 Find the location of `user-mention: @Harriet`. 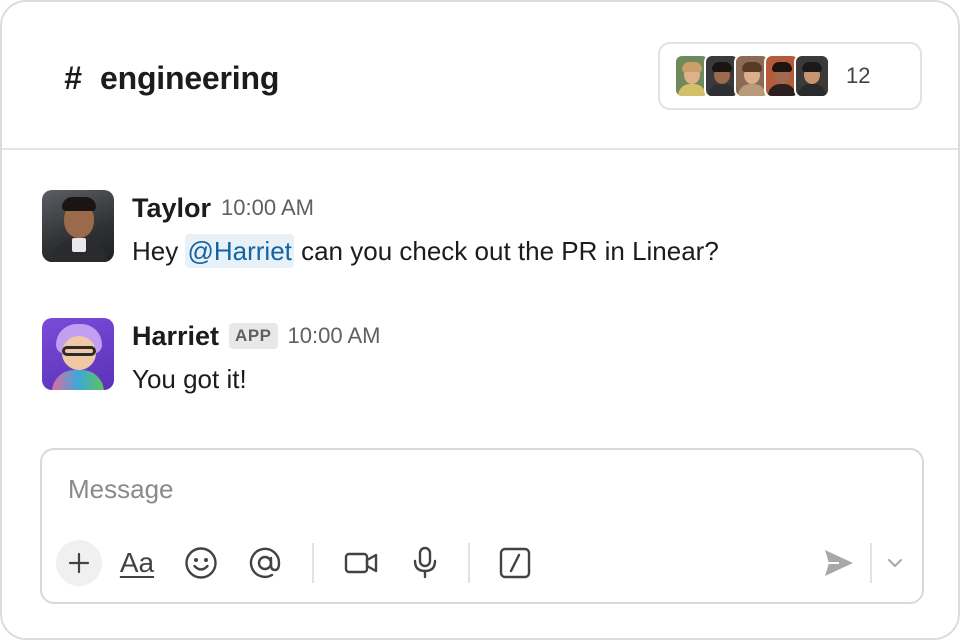

user-mention: @Harriet is located at coordinates (239, 251).